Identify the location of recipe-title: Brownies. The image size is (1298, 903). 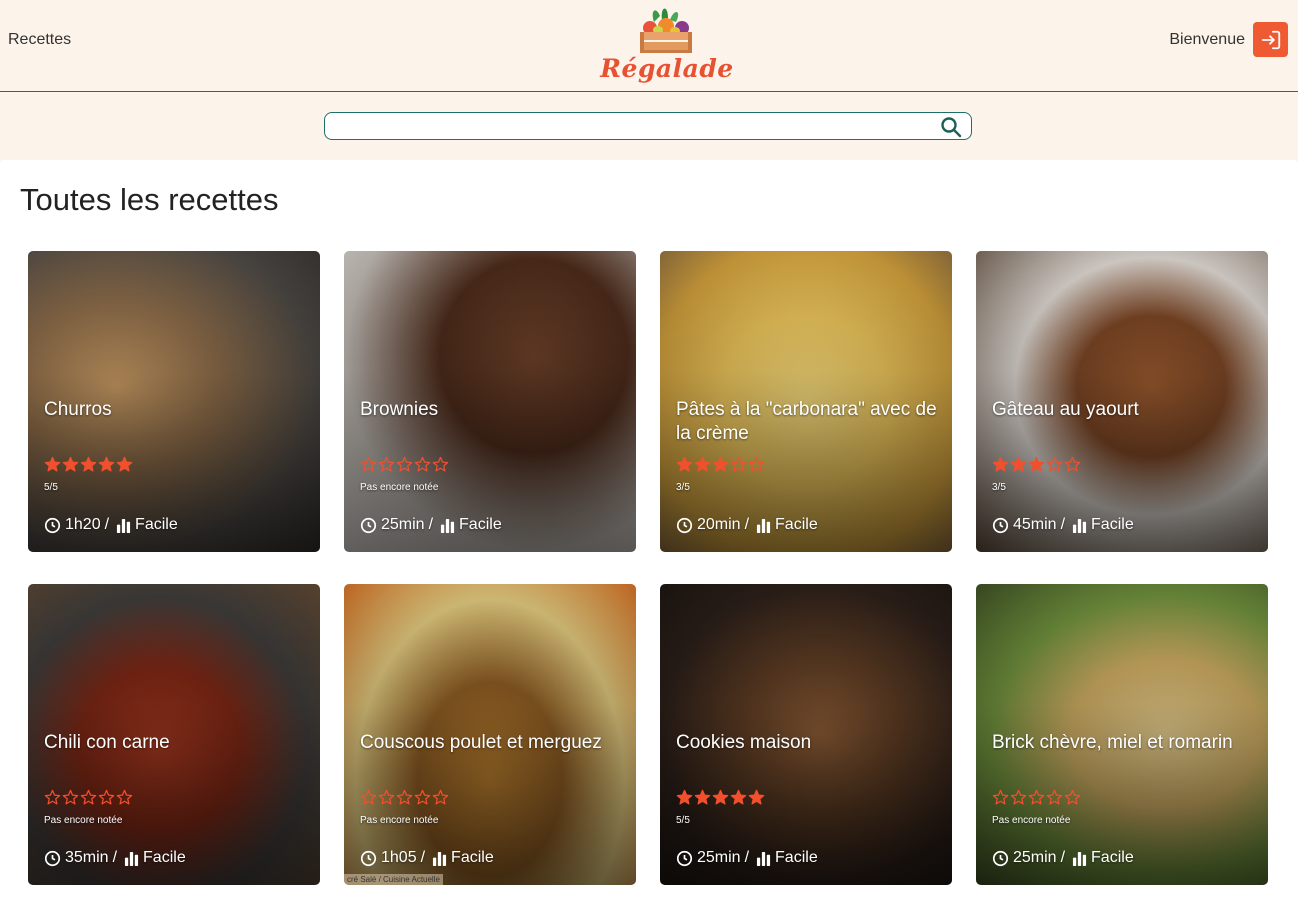
(399, 409).